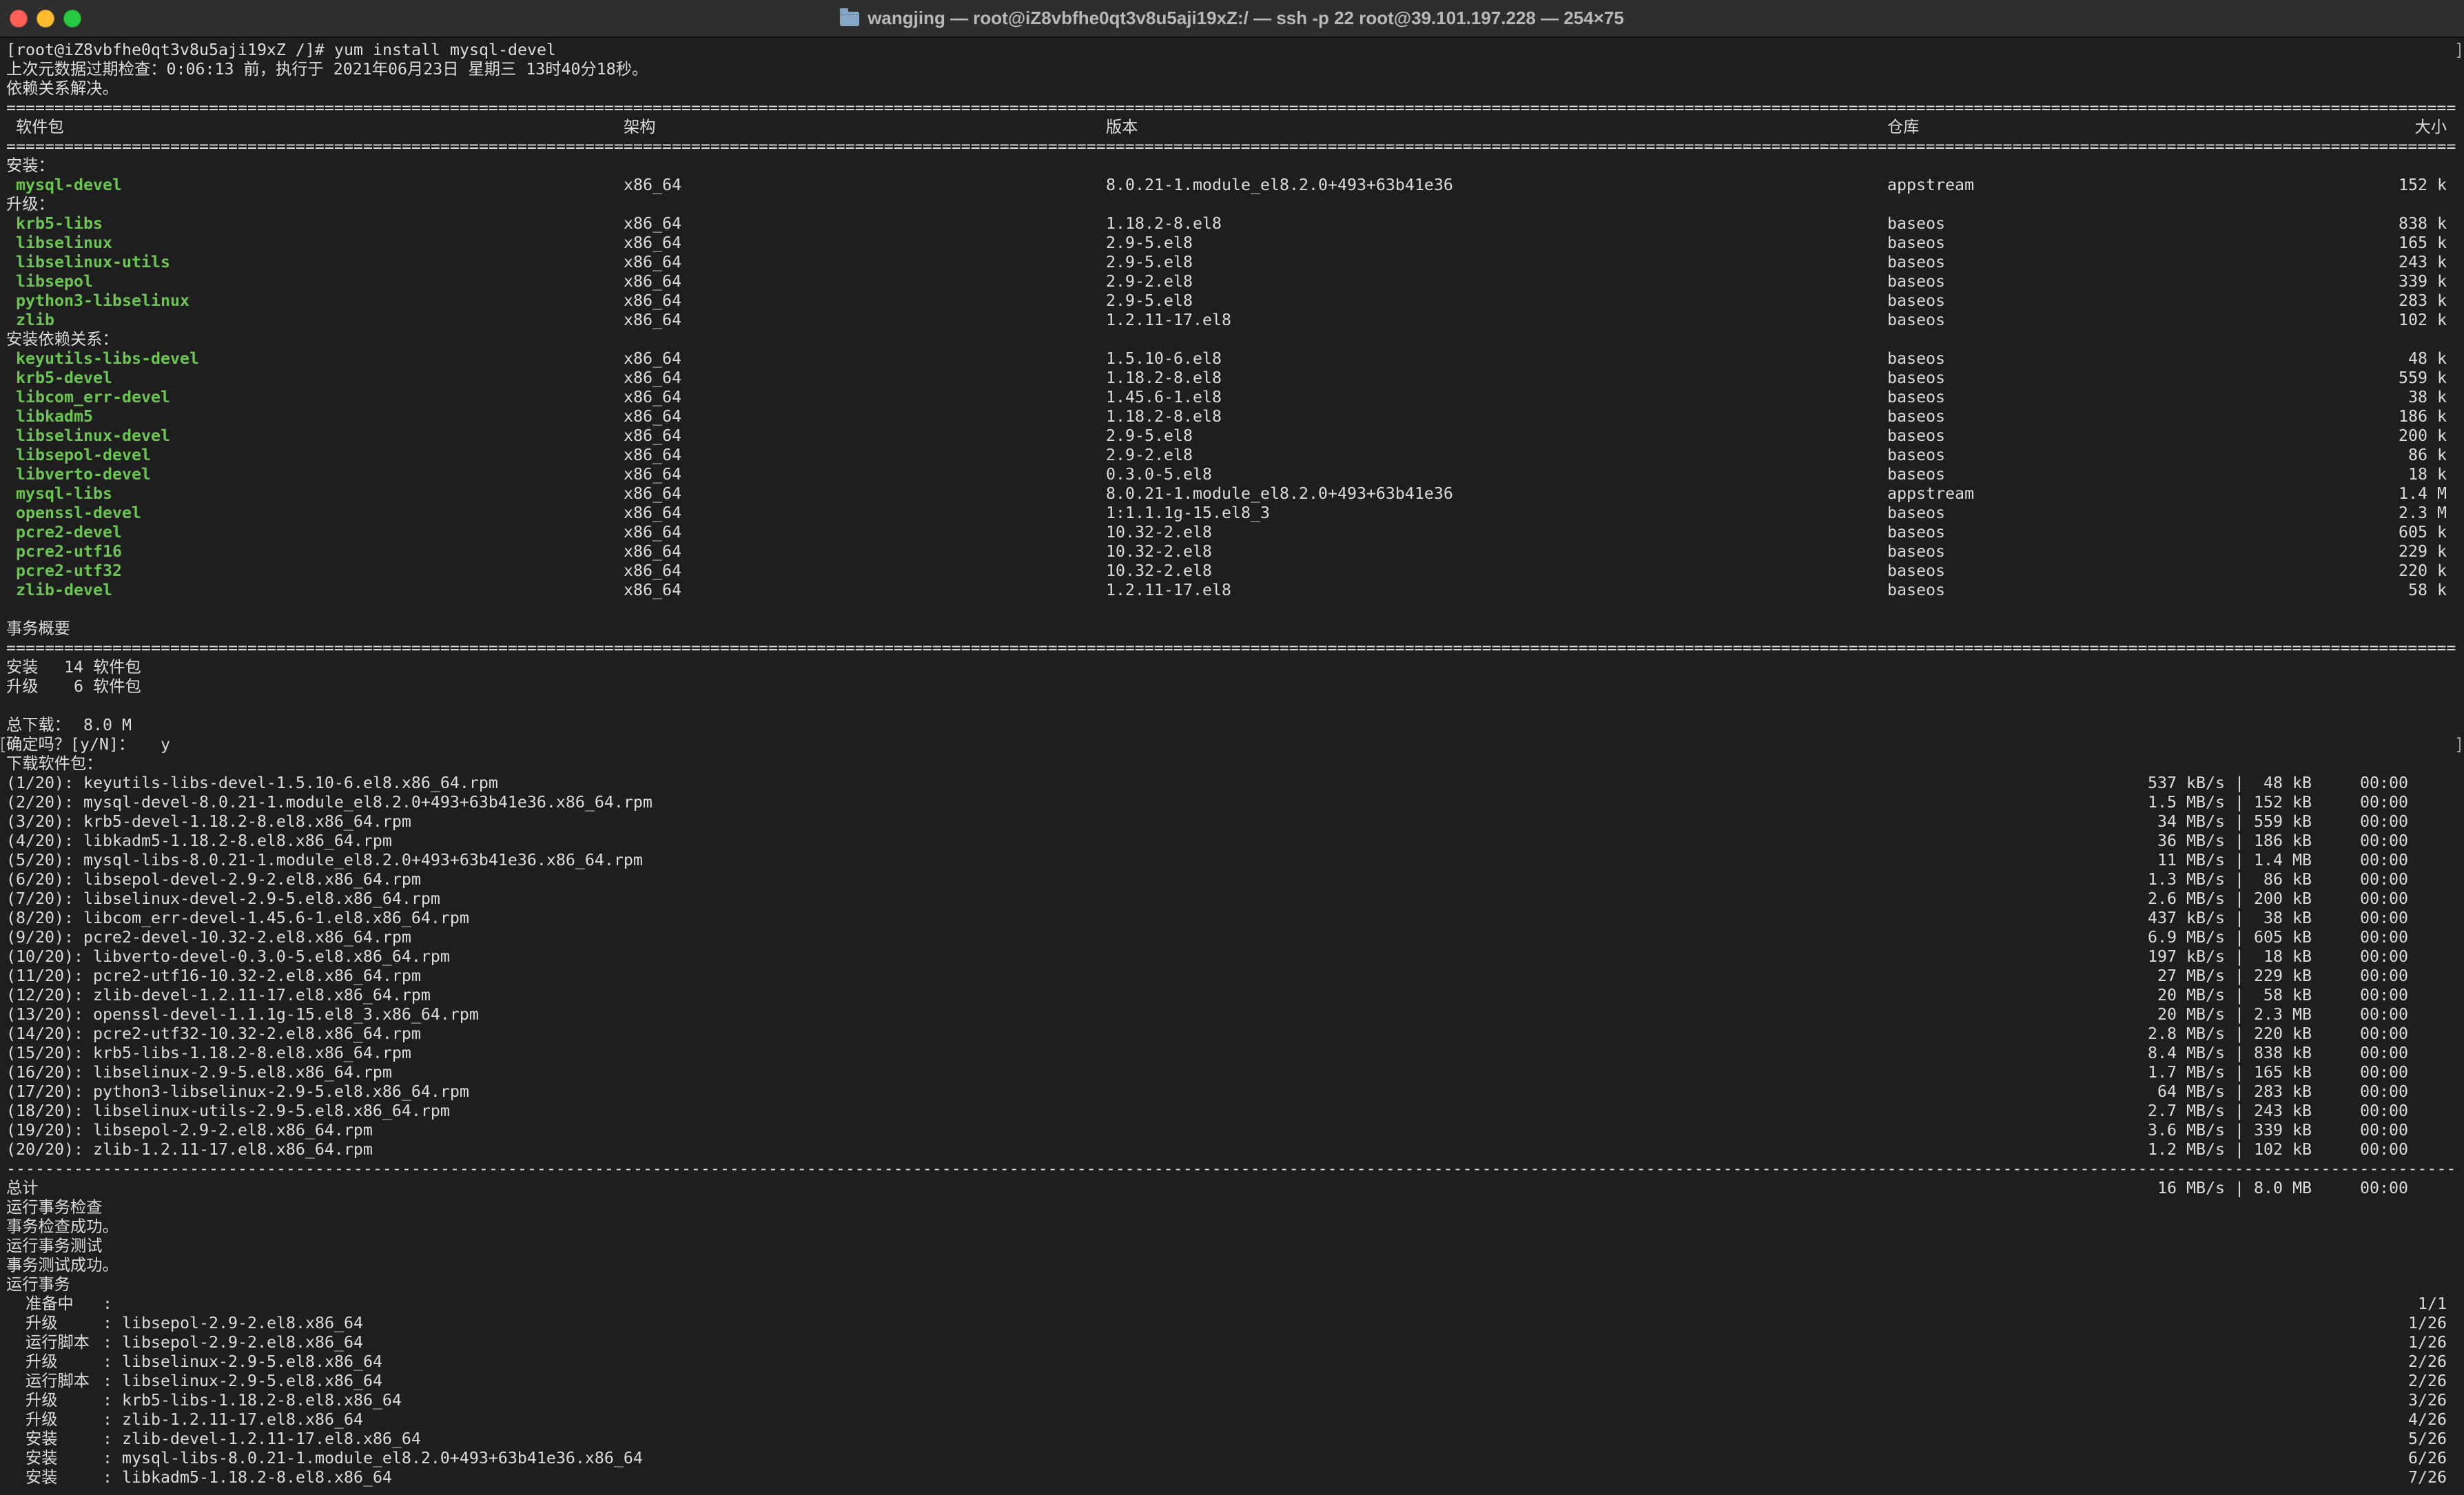 The width and height of the screenshot is (2464, 1495). What do you see at coordinates (93, 397) in the screenshot?
I see `package-name: libcom_err-devel` at bounding box center [93, 397].